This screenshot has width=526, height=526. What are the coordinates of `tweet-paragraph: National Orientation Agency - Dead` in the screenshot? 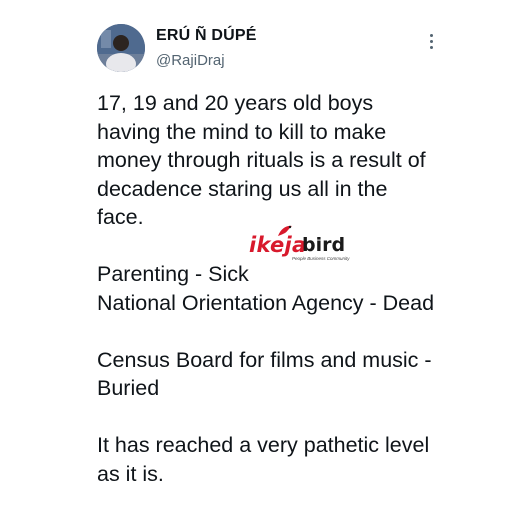 It's located at (266, 302).